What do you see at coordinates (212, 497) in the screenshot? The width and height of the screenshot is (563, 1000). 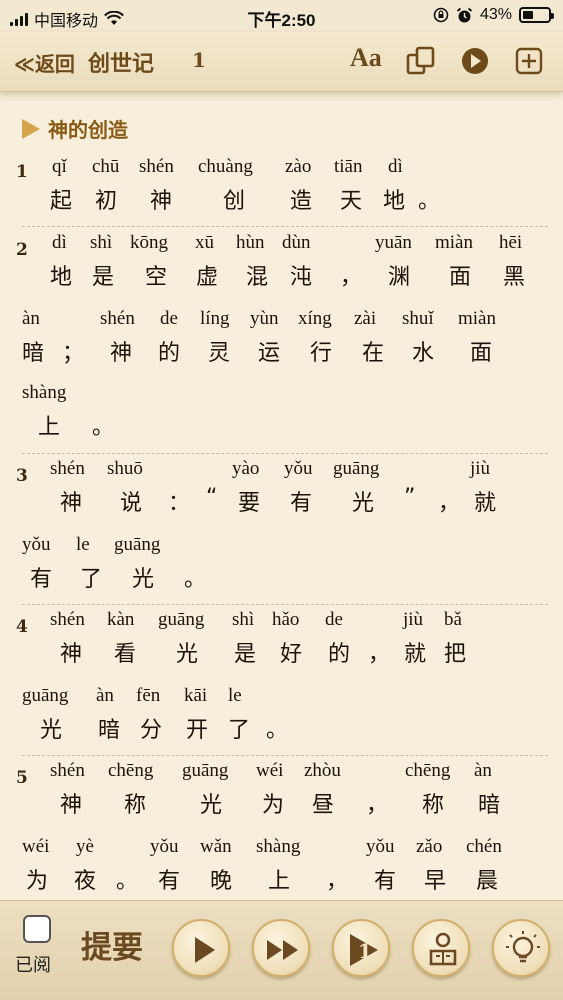 I see `hanzi: “` at bounding box center [212, 497].